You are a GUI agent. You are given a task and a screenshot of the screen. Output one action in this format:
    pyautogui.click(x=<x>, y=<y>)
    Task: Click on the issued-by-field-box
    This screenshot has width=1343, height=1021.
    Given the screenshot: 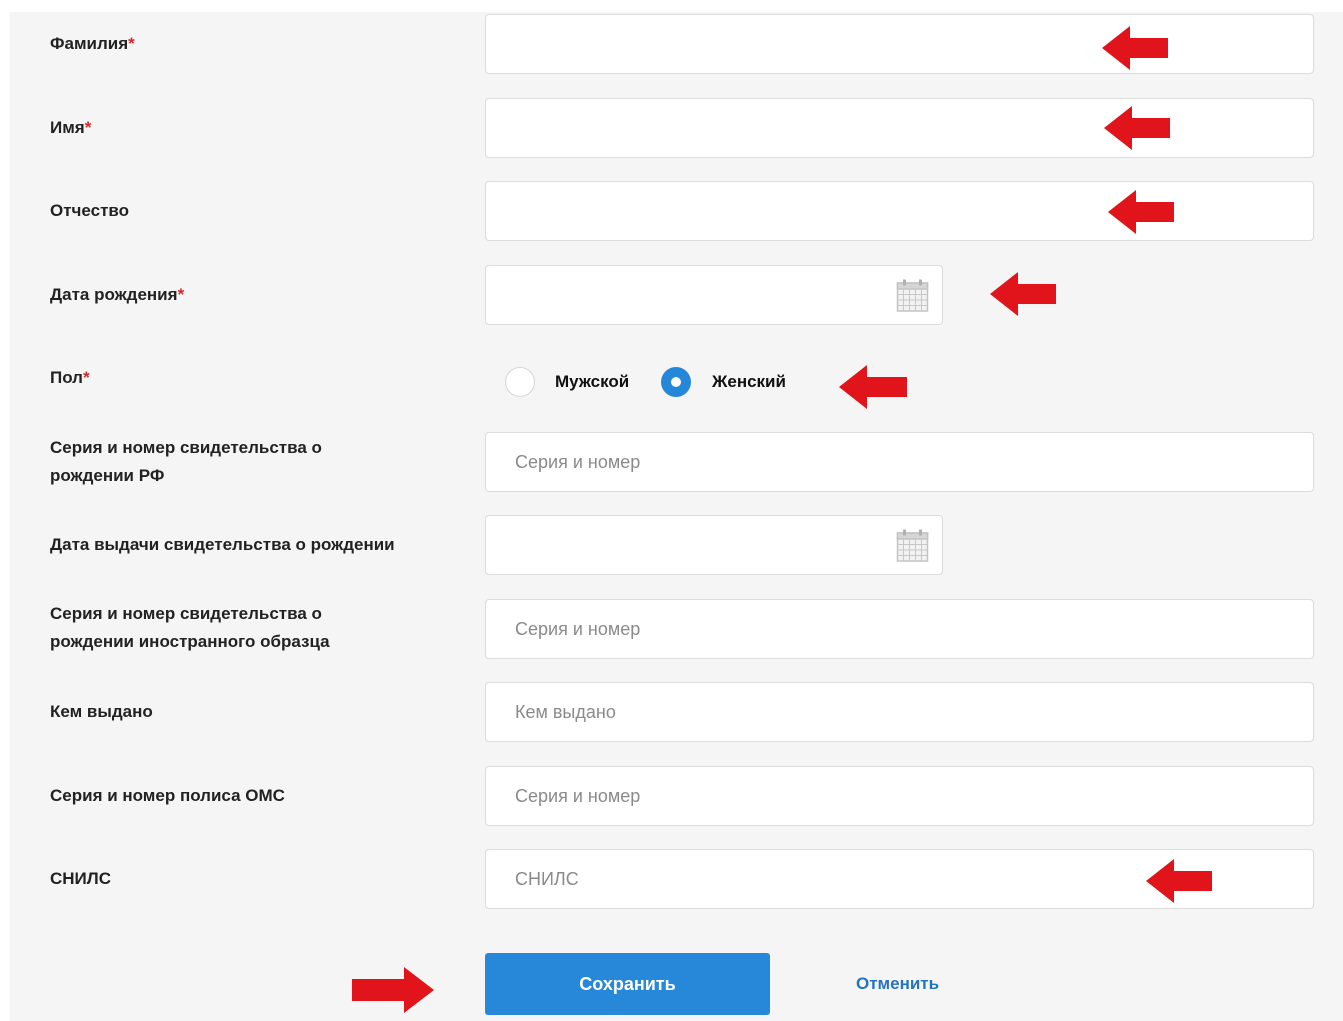 What is the action you would take?
    pyautogui.click(x=899, y=712)
    